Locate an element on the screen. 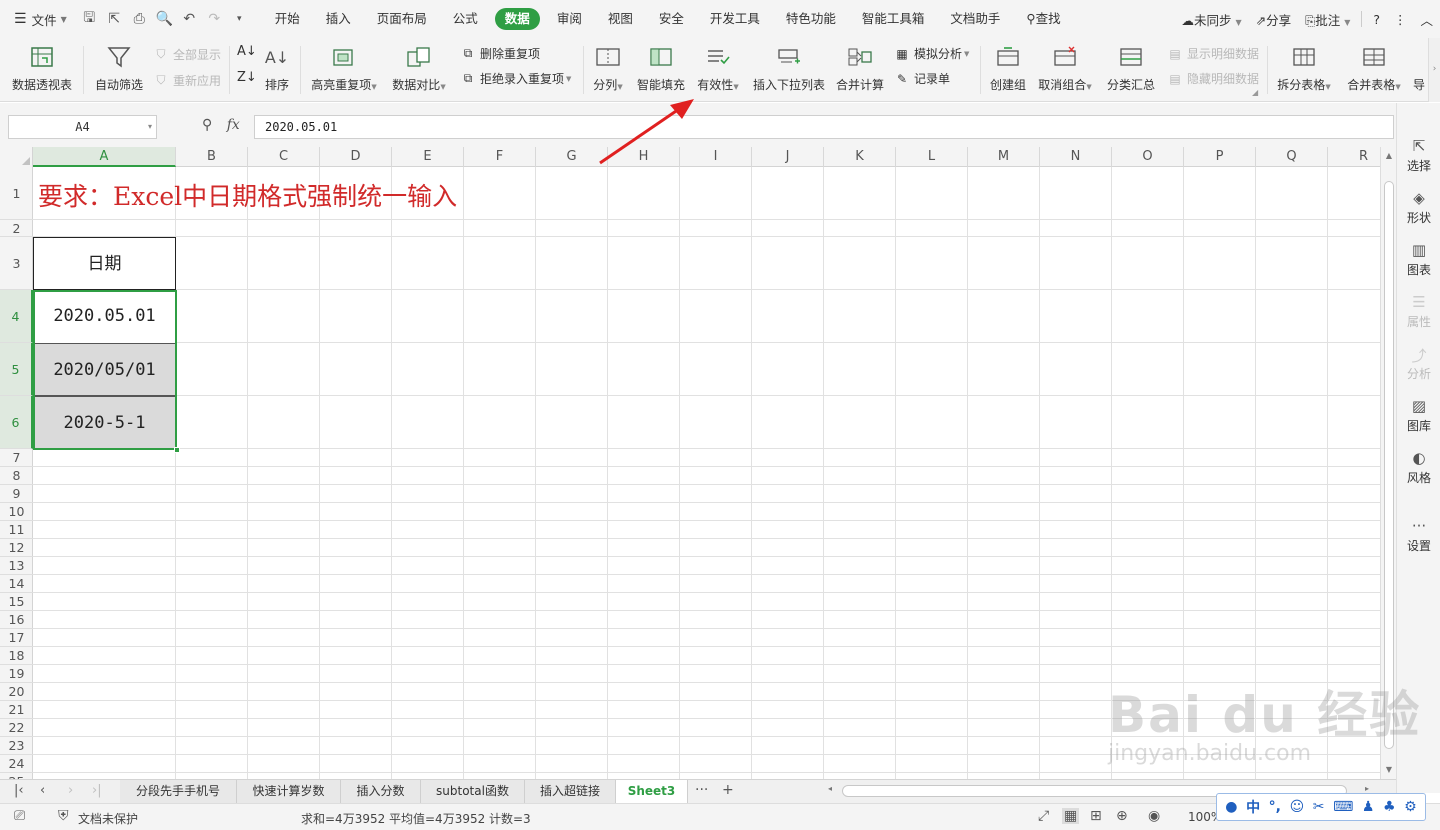  text-to-columns-button: 分列▼ is located at coordinates (608, 66).